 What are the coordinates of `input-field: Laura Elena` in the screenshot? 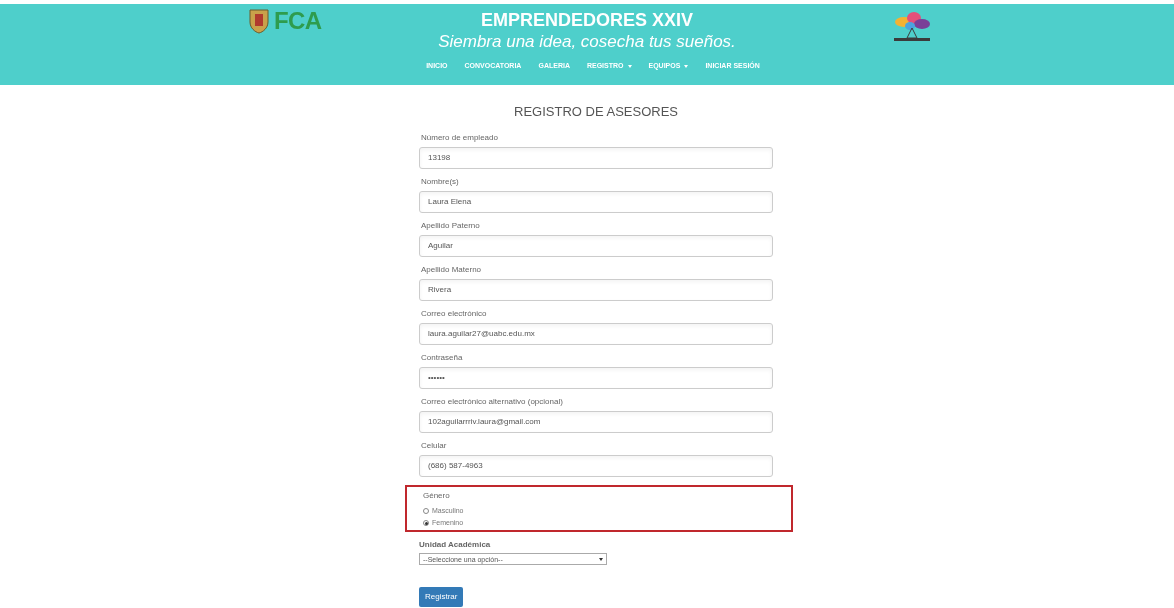 It's located at (596, 202).